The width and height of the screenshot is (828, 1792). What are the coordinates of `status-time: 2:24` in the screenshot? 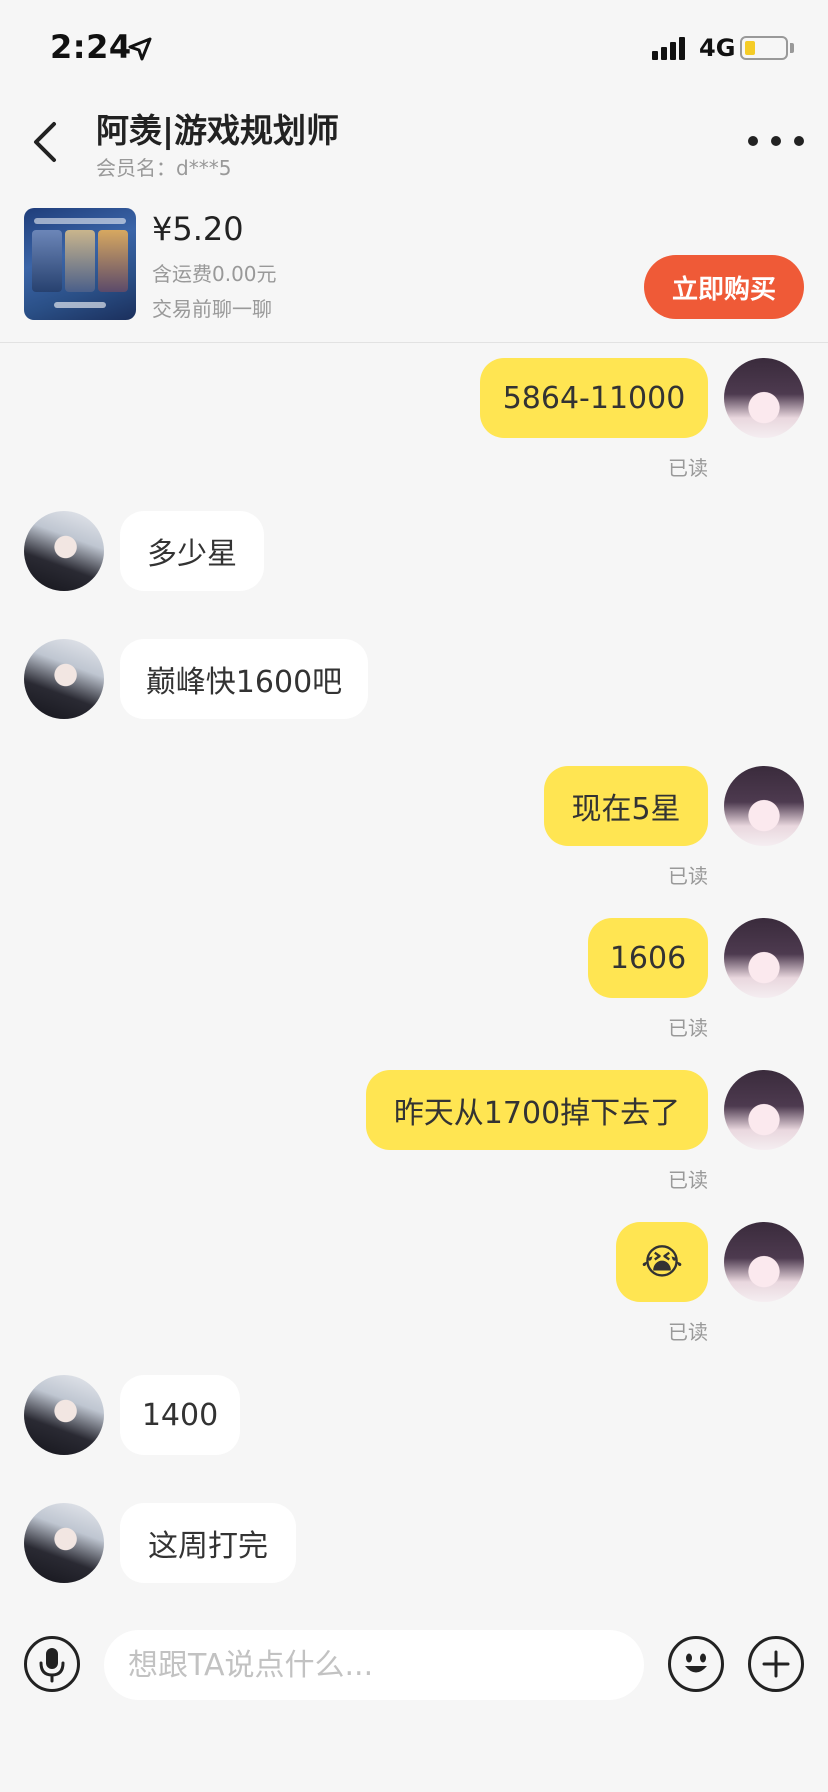 It's located at (91, 47).